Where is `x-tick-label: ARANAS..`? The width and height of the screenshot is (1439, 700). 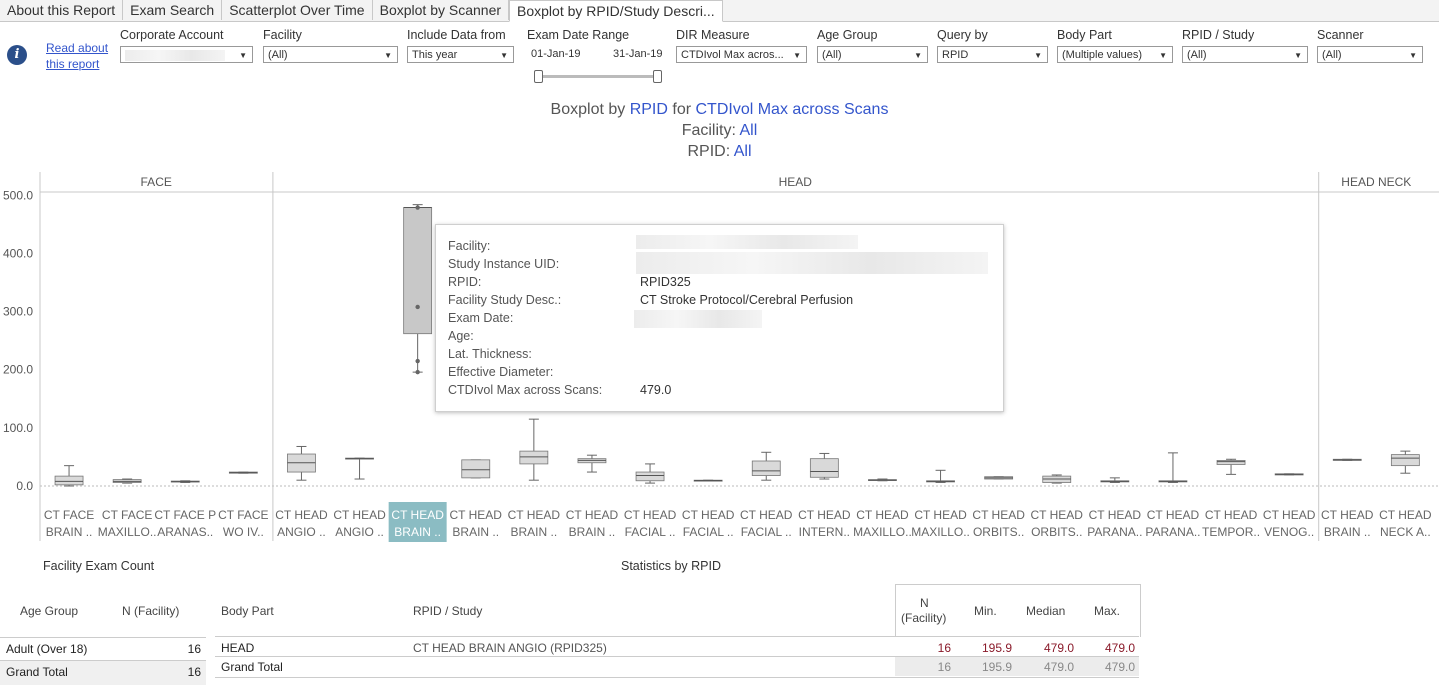
x-tick-label: ARANAS.. is located at coordinates (185, 532).